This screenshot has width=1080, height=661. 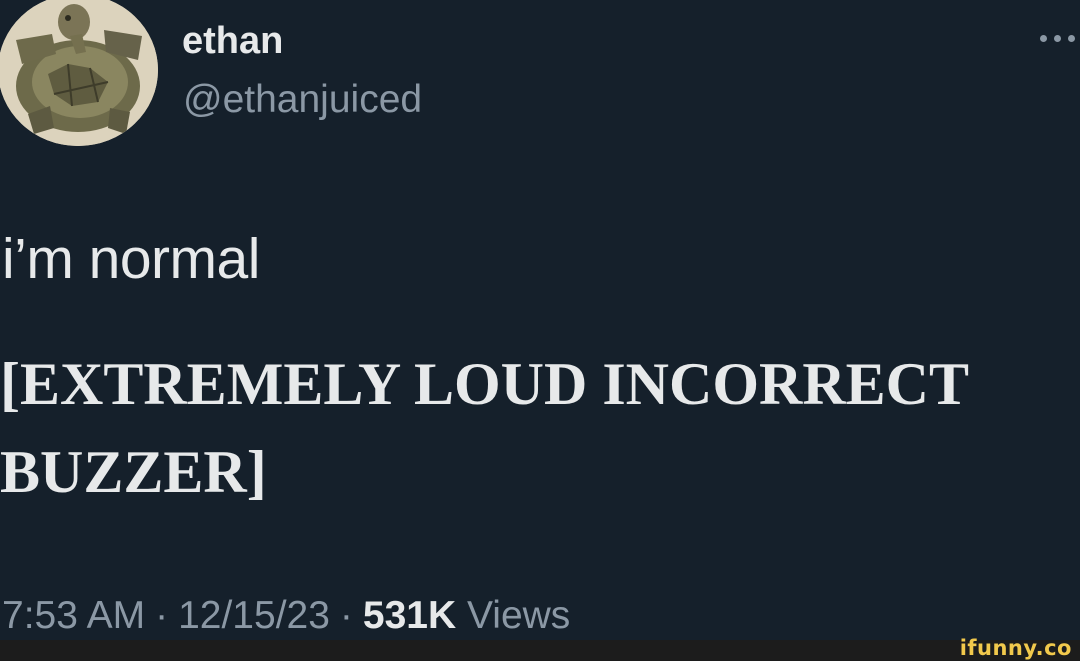 What do you see at coordinates (73, 615) in the screenshot?
I see `tweet-time: 7:53 AM` at bounding box center [73, 615].